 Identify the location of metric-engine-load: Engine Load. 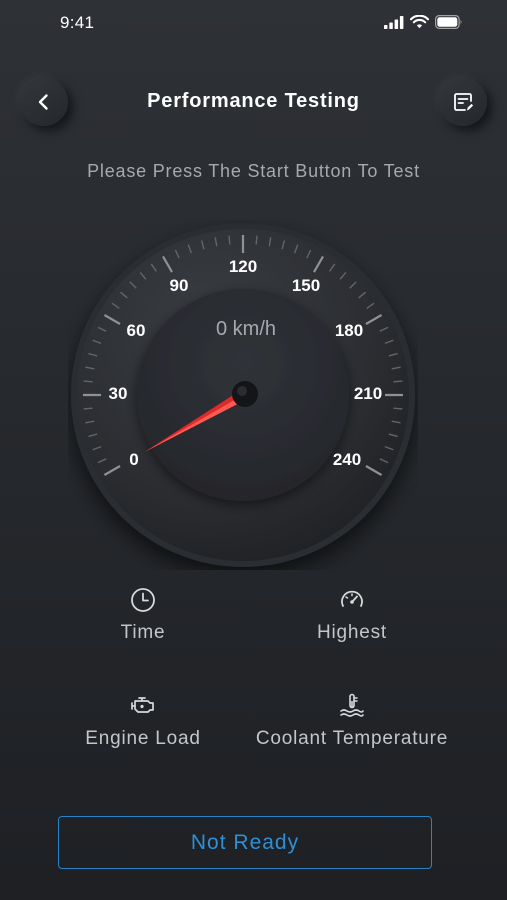
(143, 721).